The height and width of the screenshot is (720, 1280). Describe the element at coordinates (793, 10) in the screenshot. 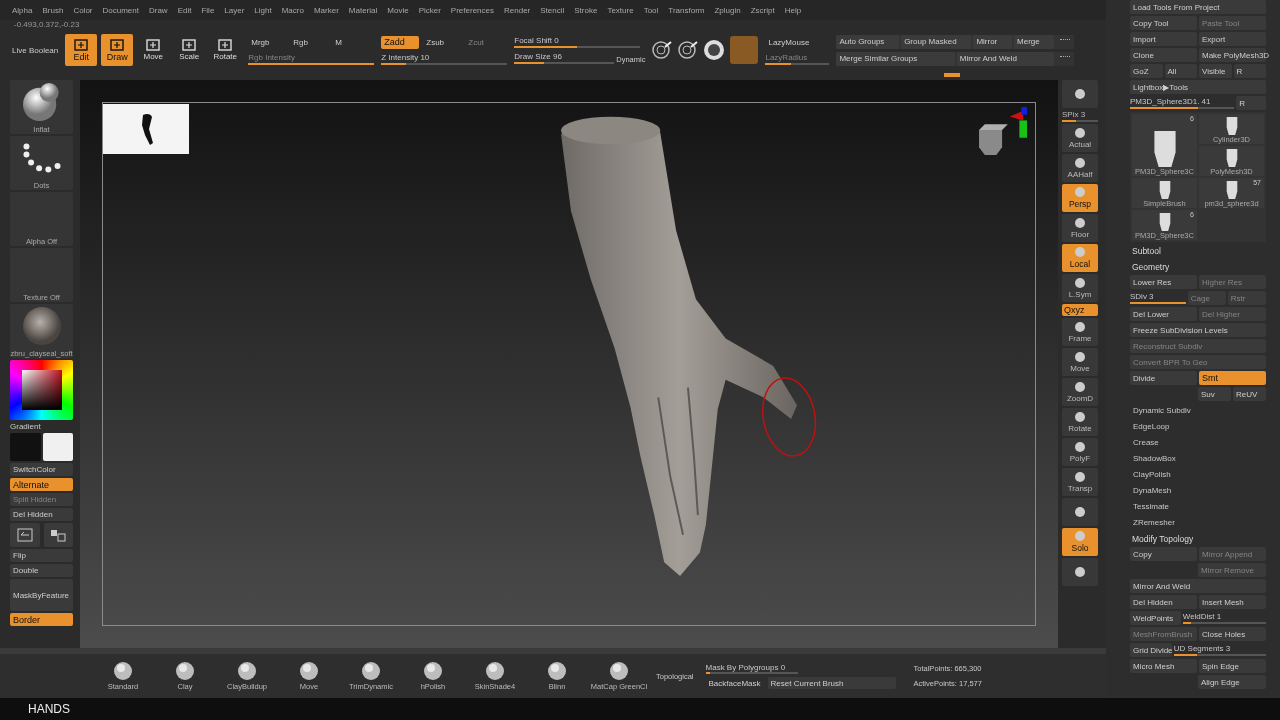

I see `menu-item: Help` at that location.